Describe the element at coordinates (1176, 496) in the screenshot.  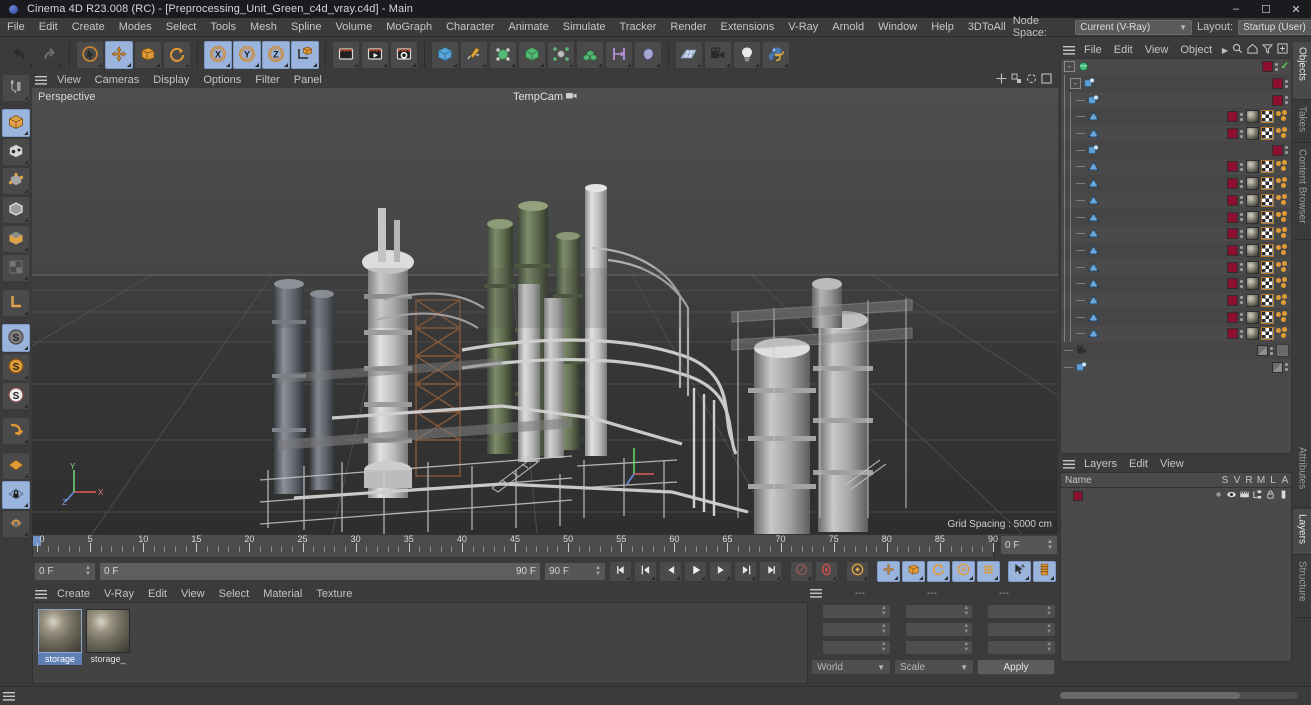
I see `layer-row` at that location.